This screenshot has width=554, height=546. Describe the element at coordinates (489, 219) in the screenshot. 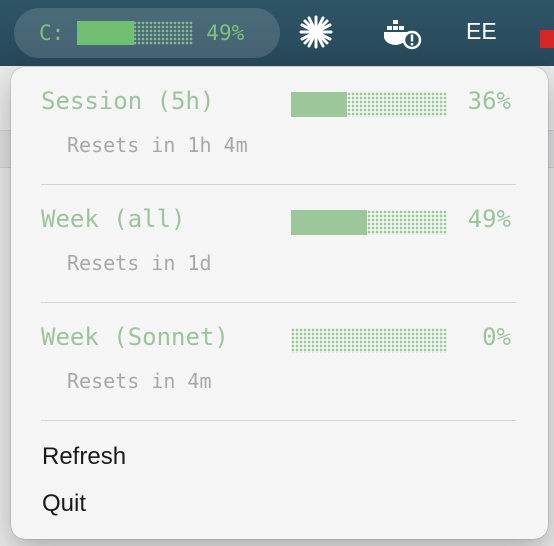

I see `row-percent: 49%` at that location.